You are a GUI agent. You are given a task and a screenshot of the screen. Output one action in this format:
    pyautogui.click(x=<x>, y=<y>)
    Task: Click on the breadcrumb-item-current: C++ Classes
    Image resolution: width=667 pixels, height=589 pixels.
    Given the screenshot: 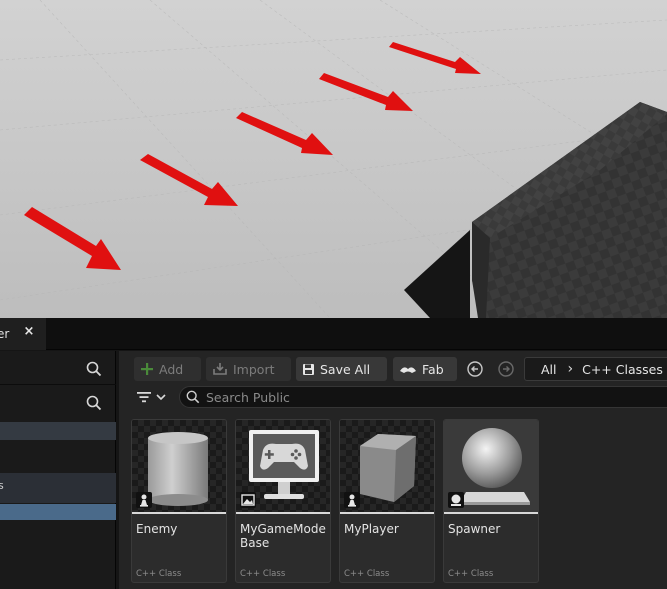 What is the action you would take?
    pyautogui.click(x=622, y=369)
    